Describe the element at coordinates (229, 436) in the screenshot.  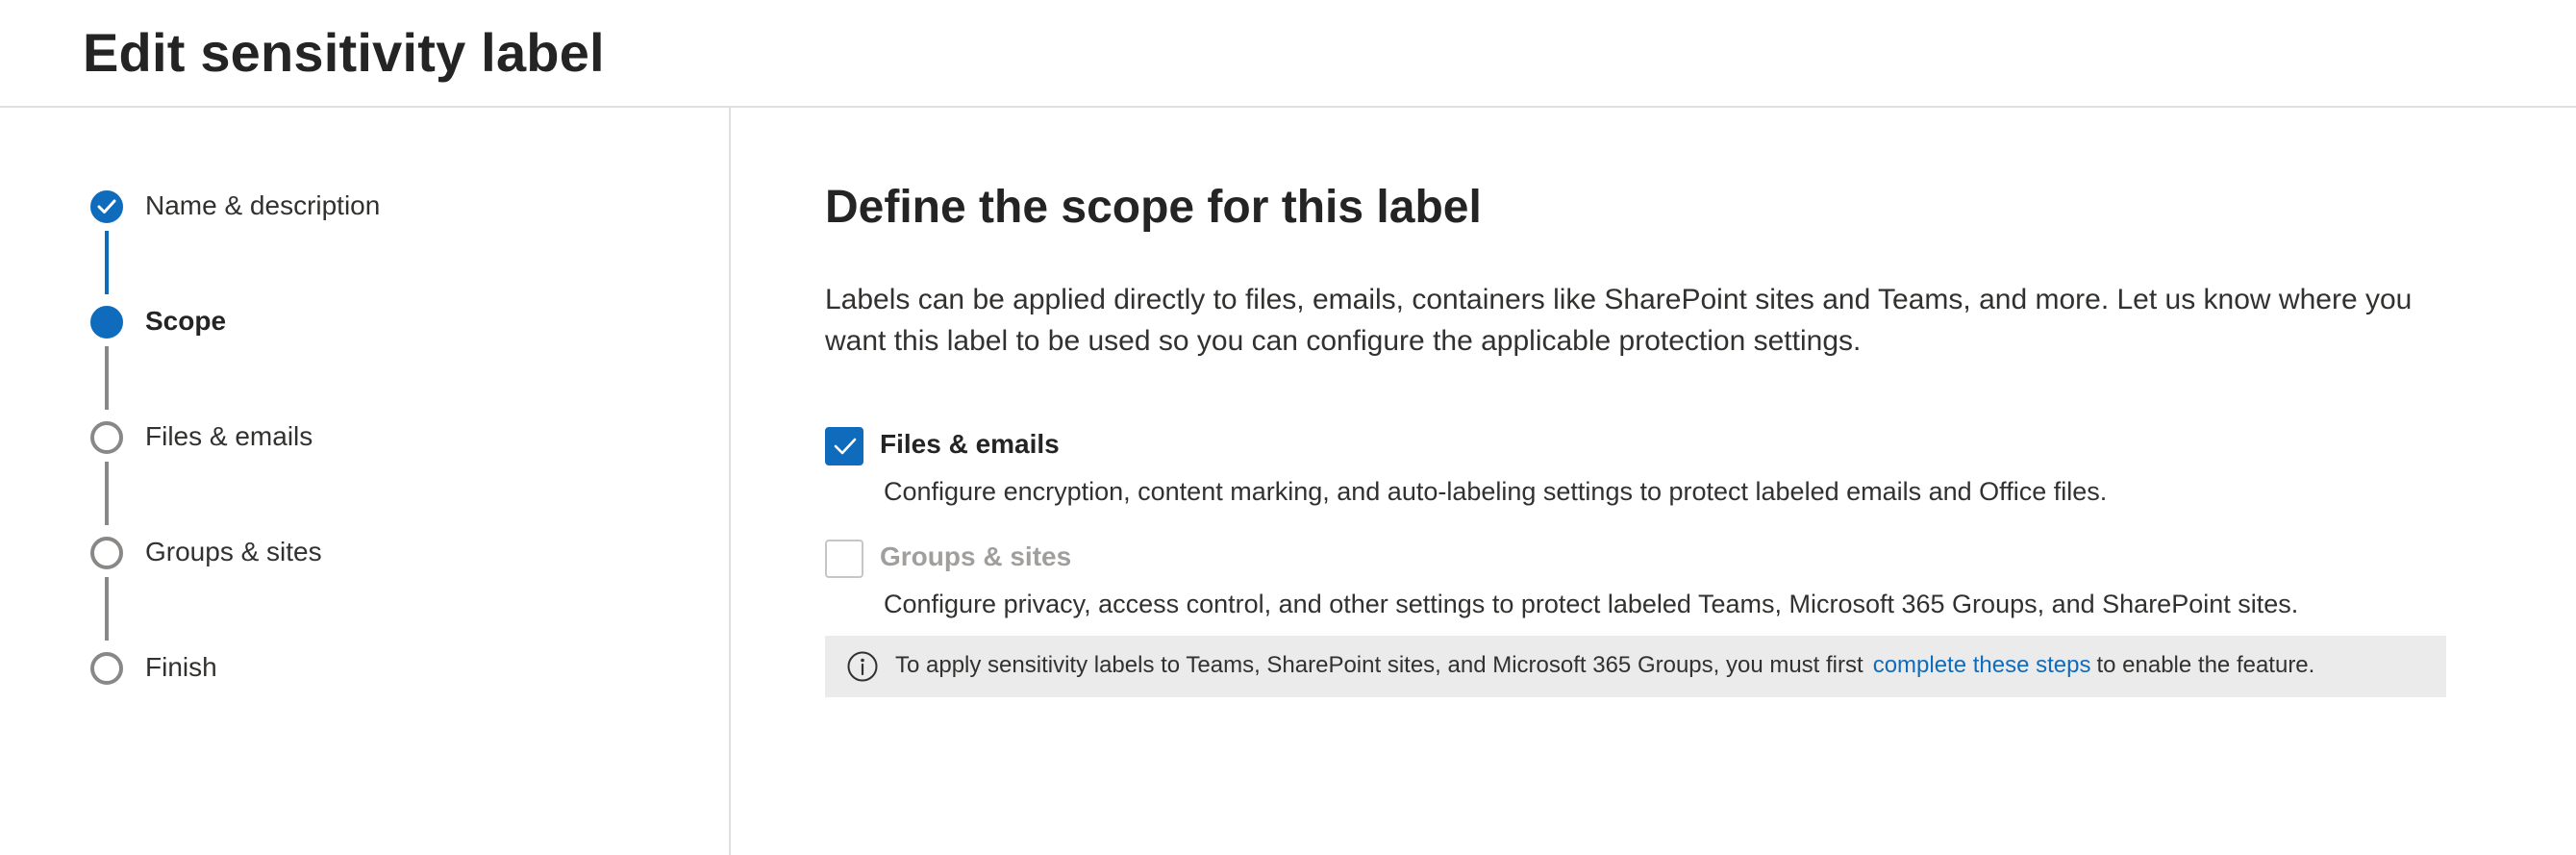
I see `step-label: Files & emails` at that location.